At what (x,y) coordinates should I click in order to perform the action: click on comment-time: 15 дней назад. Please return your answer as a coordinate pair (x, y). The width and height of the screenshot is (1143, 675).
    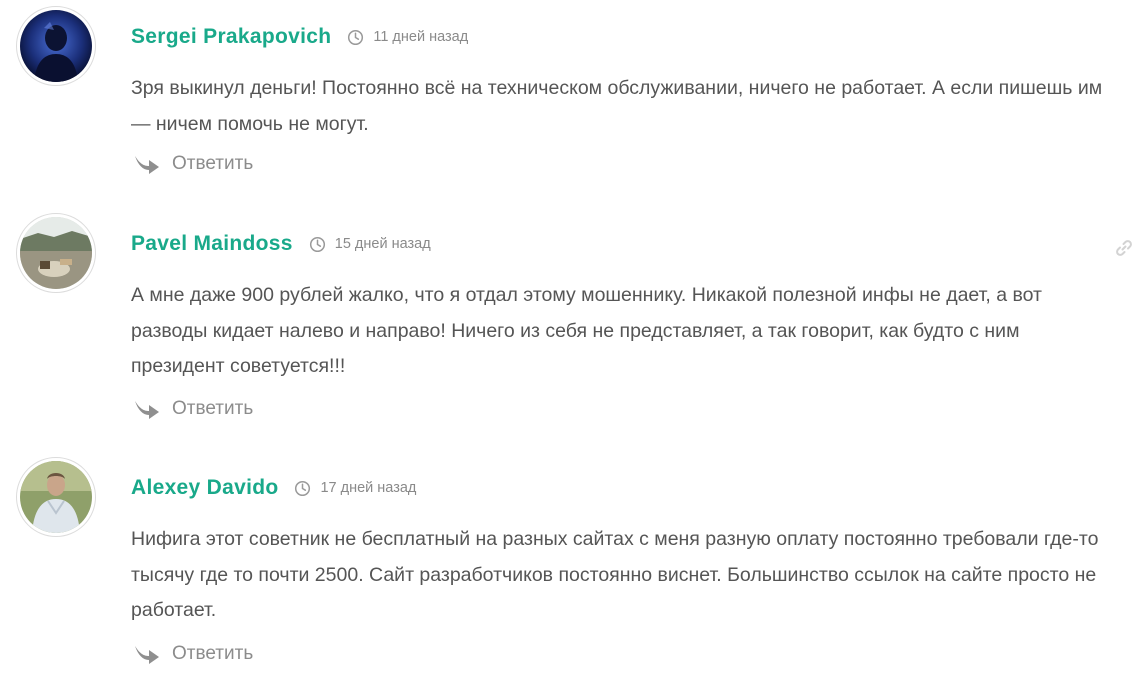
    Looking at the image, I should click on (383, 244).